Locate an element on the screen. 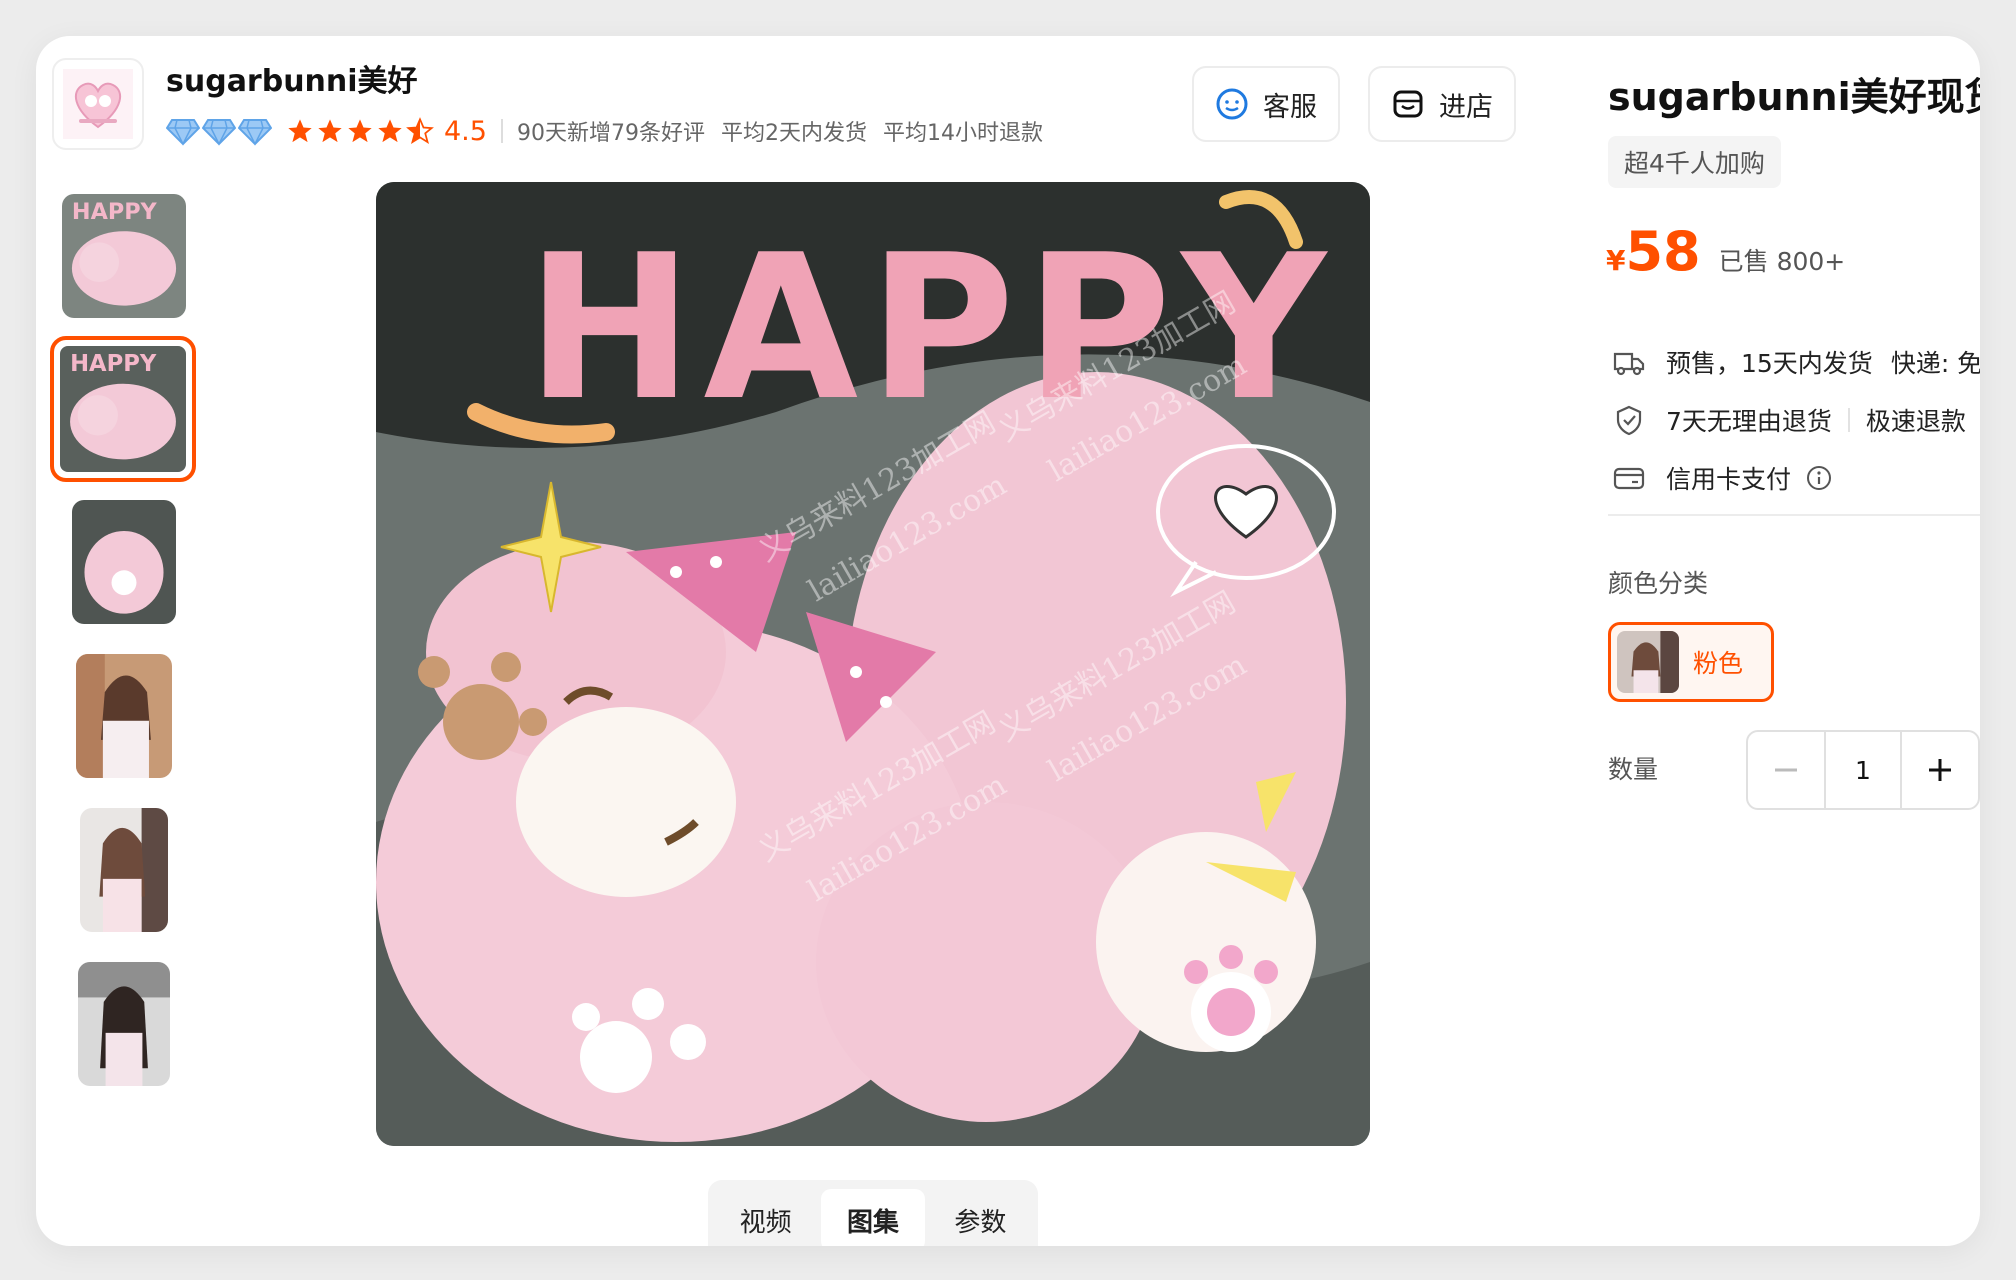 The image size is (2016, 1280). color-option-pink: 粉色 is located at coordinates (1691, 662).